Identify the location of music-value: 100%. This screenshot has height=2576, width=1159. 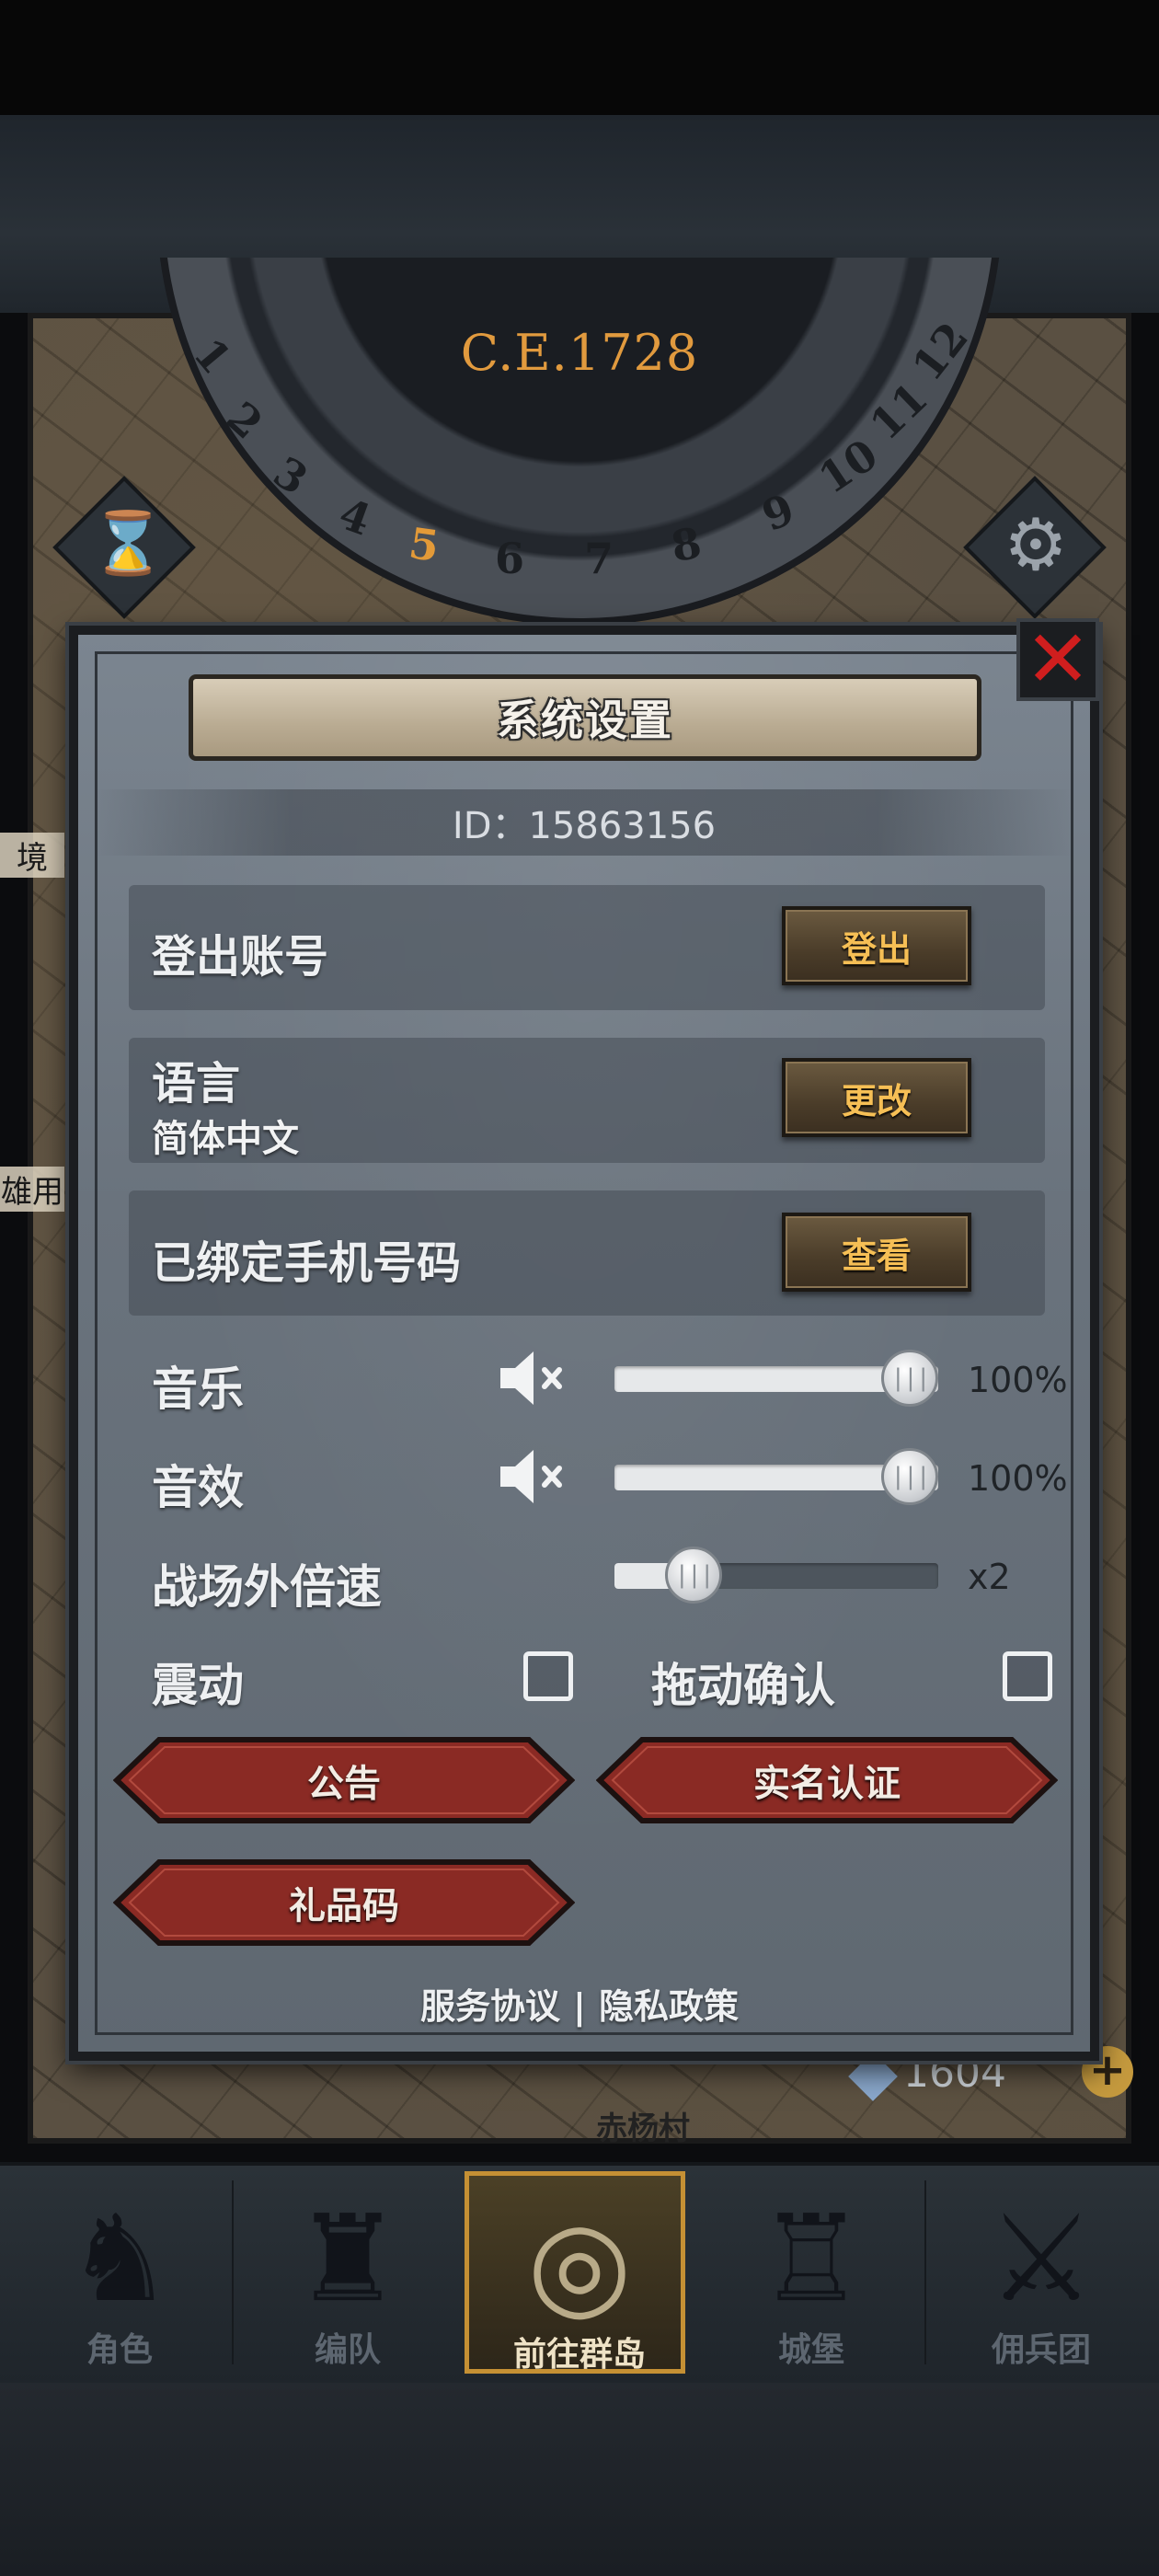
(1018, 1380).